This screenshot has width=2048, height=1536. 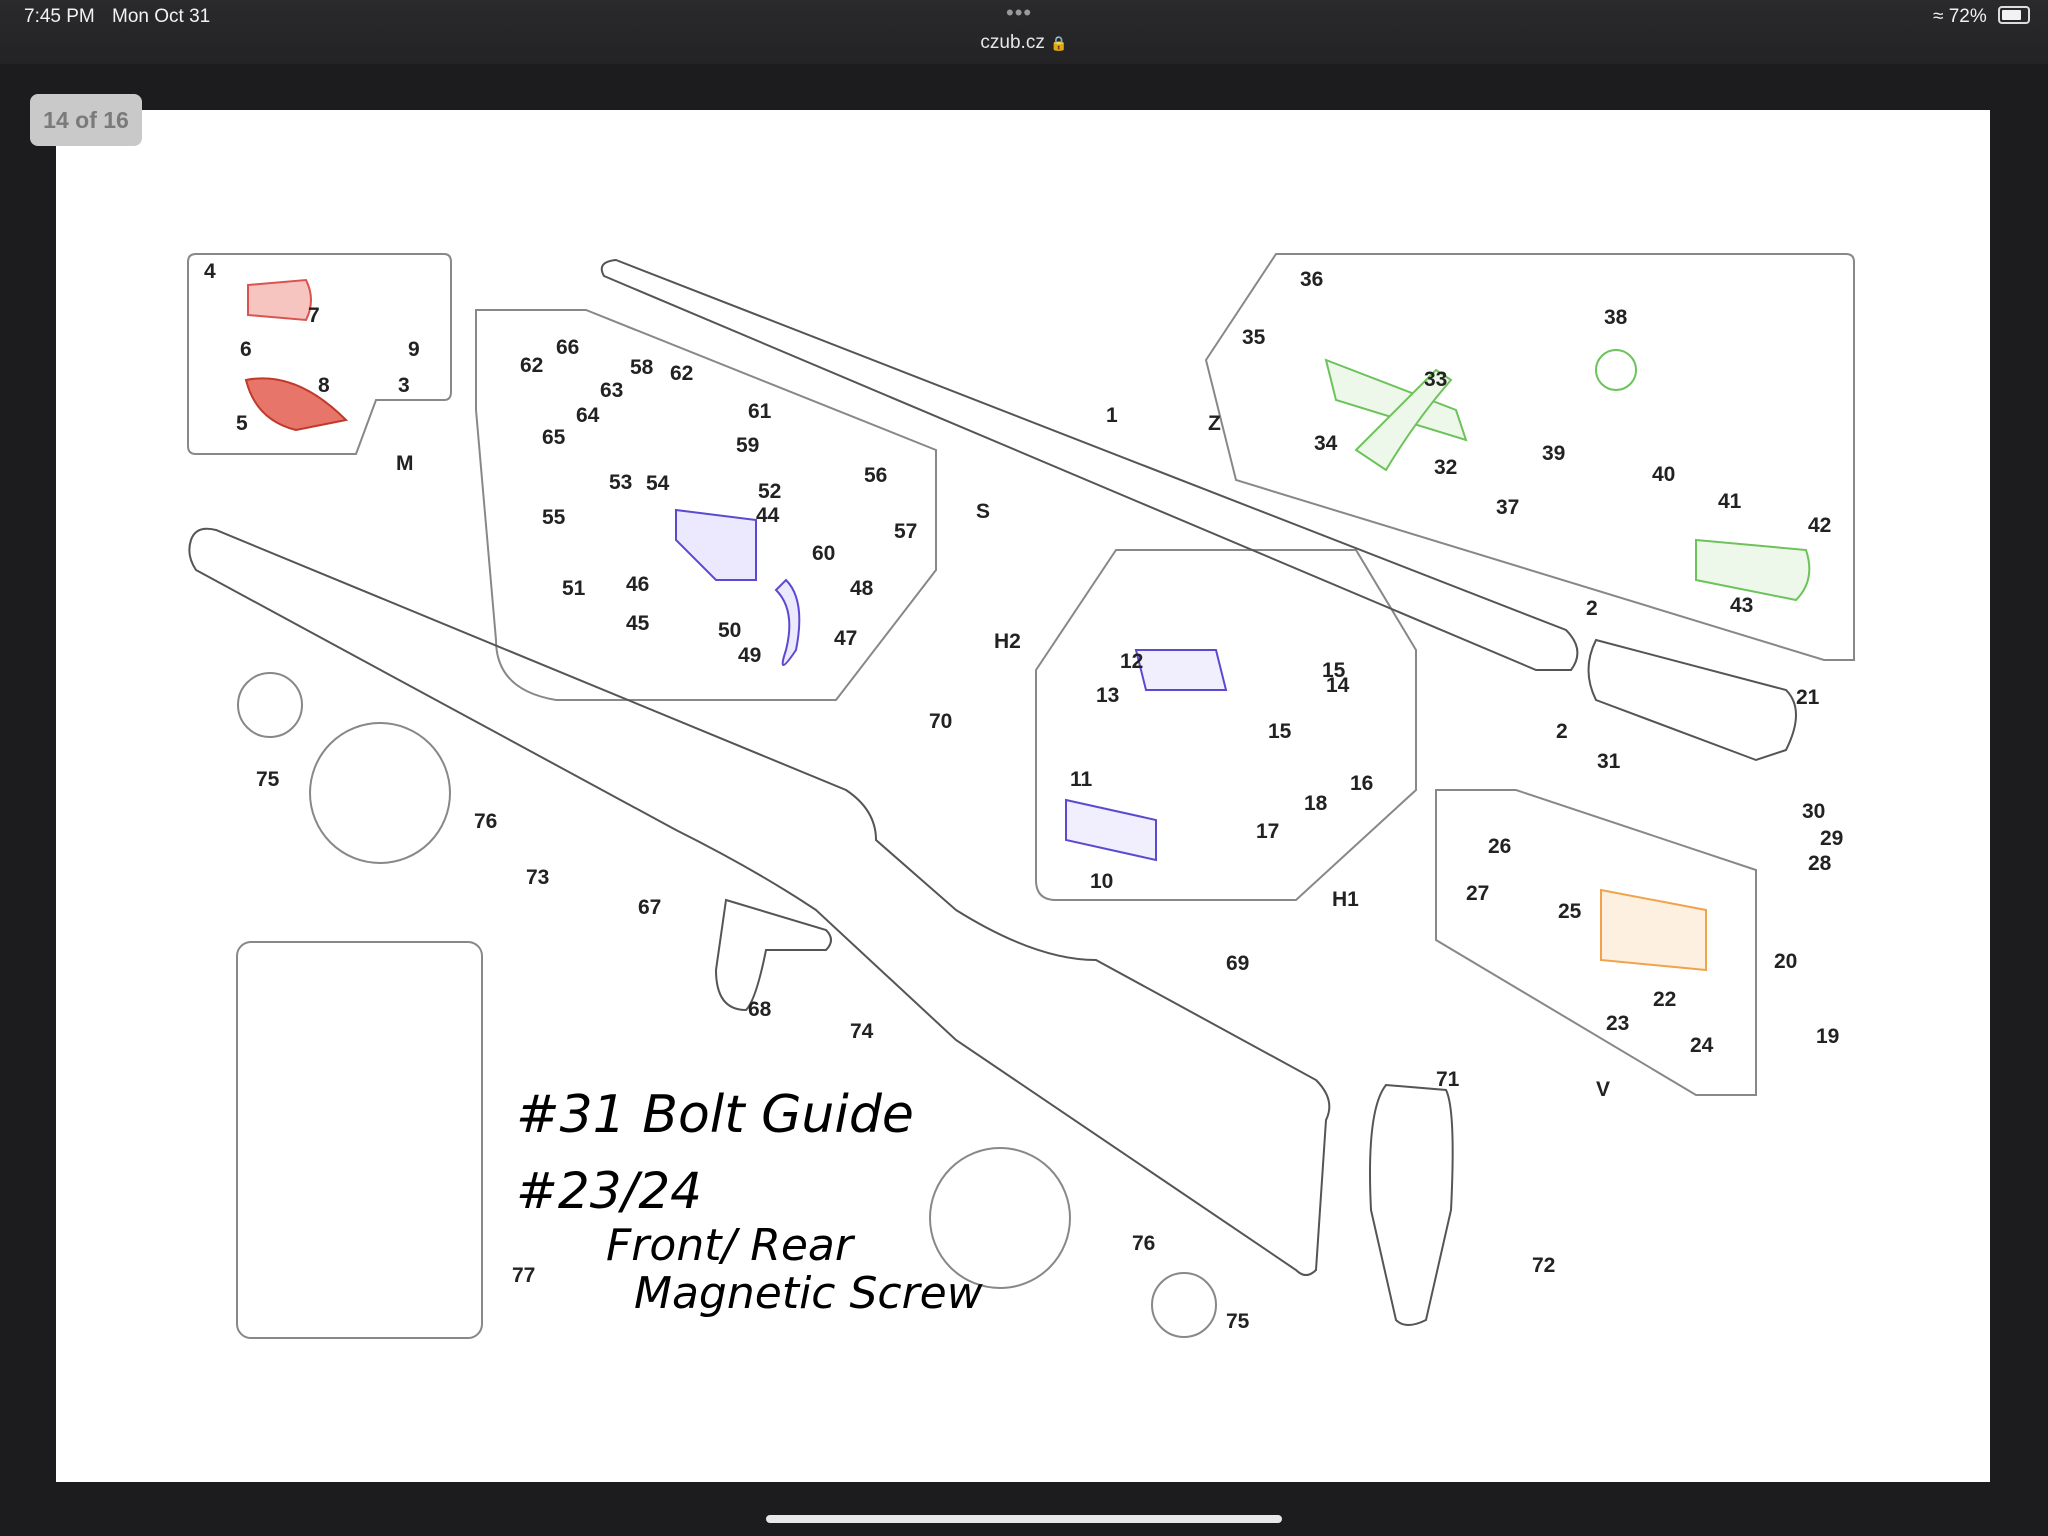 I want to click on part-number-46: 46, so click(x=637, y=584).